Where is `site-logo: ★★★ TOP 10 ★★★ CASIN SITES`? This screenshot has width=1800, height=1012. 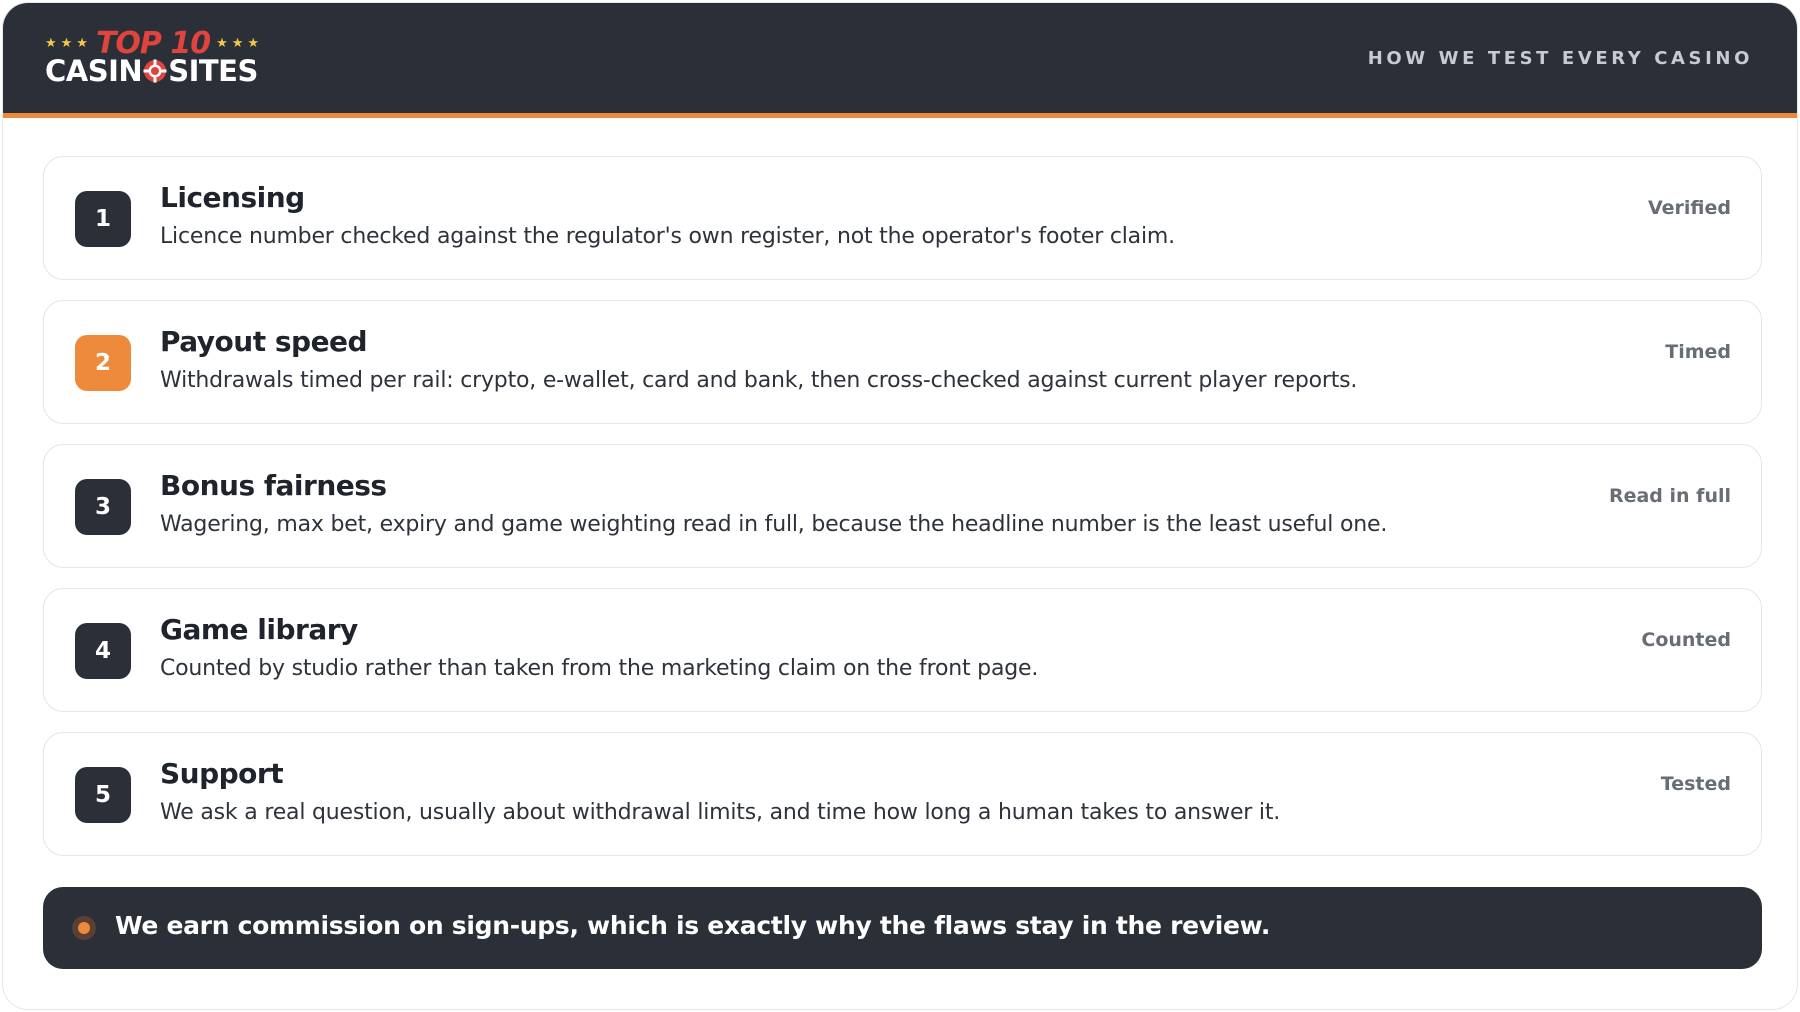
site-logo: ★★★ TOP 10 ★★★ CASIN SITES is located at coordinates (165, 59).